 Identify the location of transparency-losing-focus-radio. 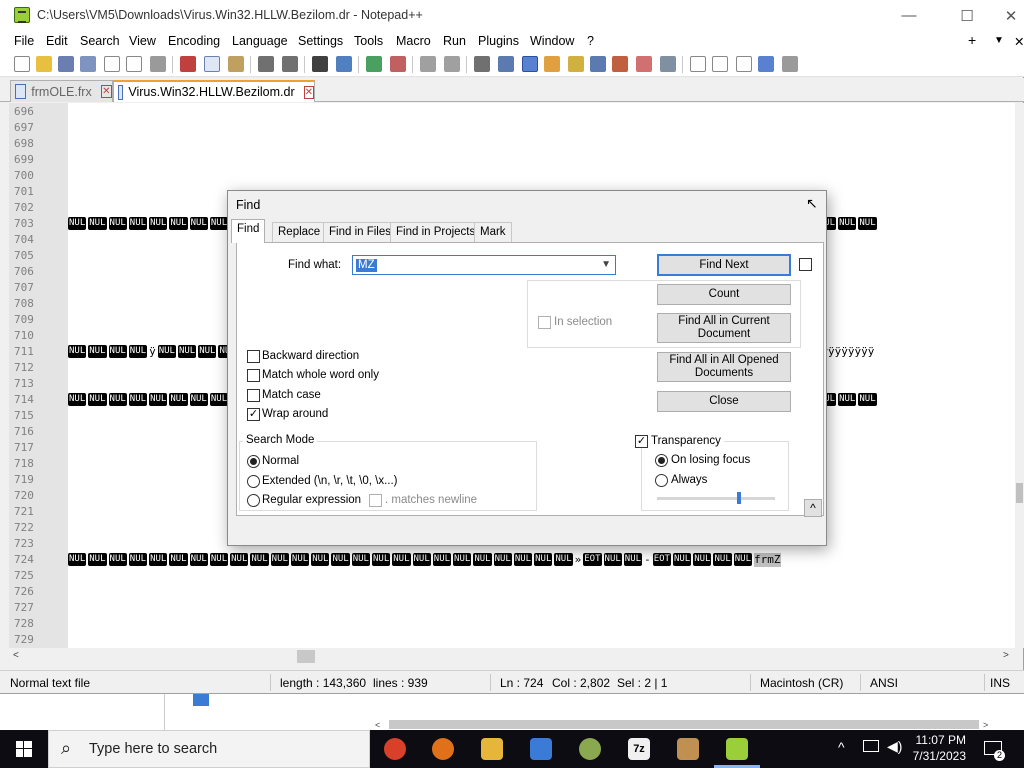
(661, 460).